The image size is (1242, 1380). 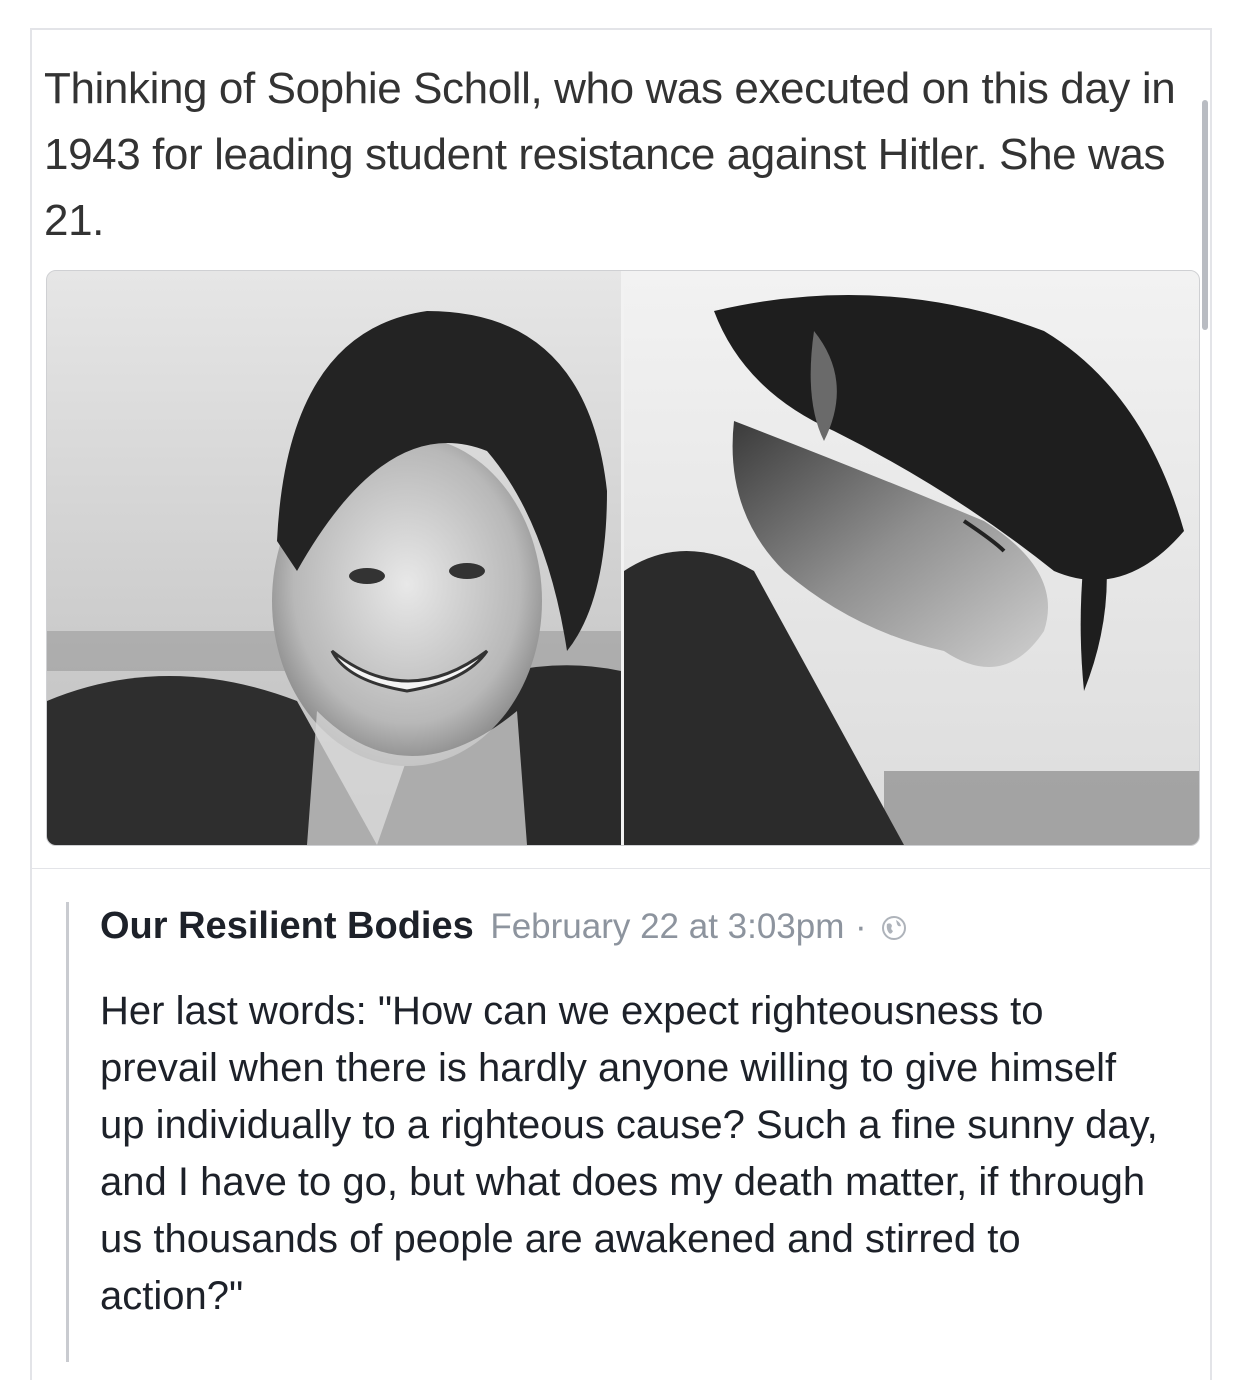 What do you see at coordinates (667, 926) in the screenshot?
I see `timestamp-link: February 22 at 3:03pm` at bounding box center [667, 926].